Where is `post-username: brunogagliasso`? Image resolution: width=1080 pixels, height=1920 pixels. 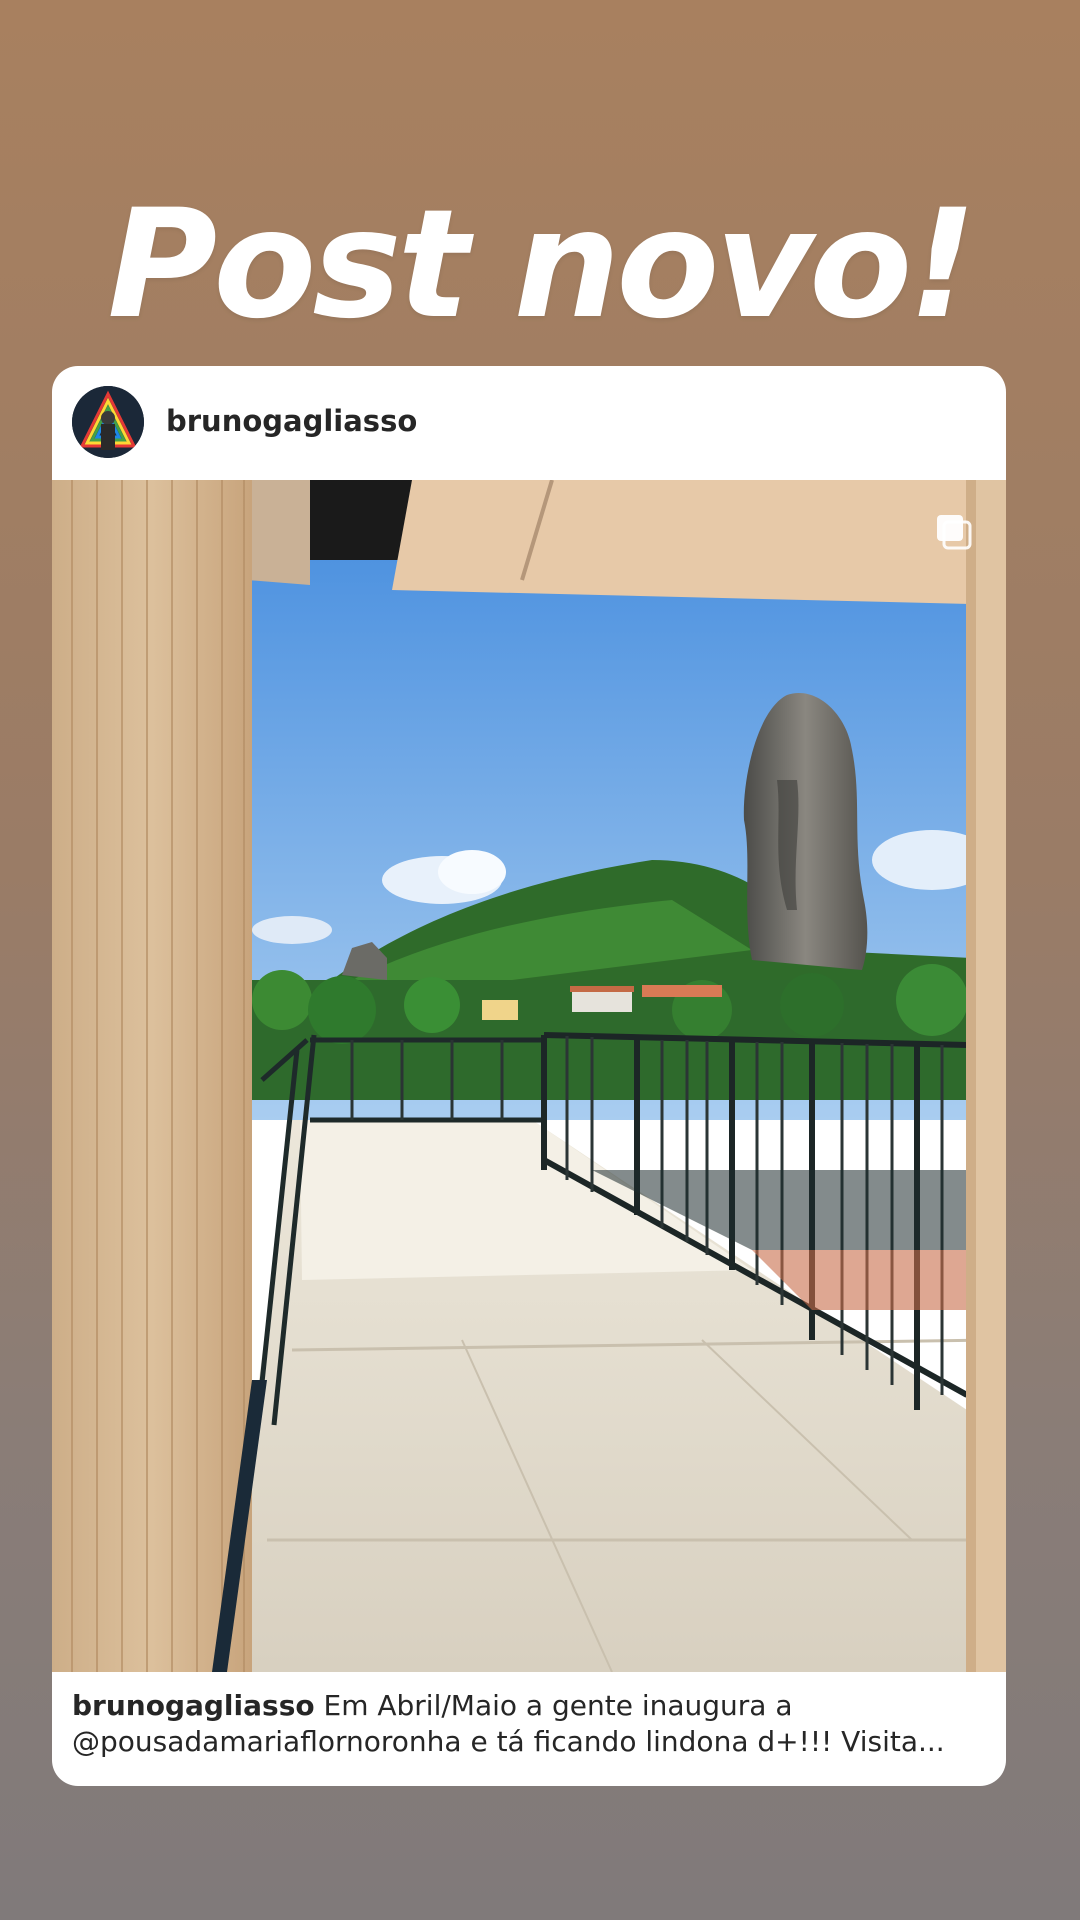 post-username: brunogagliasso is located at coordinates (291, 421).